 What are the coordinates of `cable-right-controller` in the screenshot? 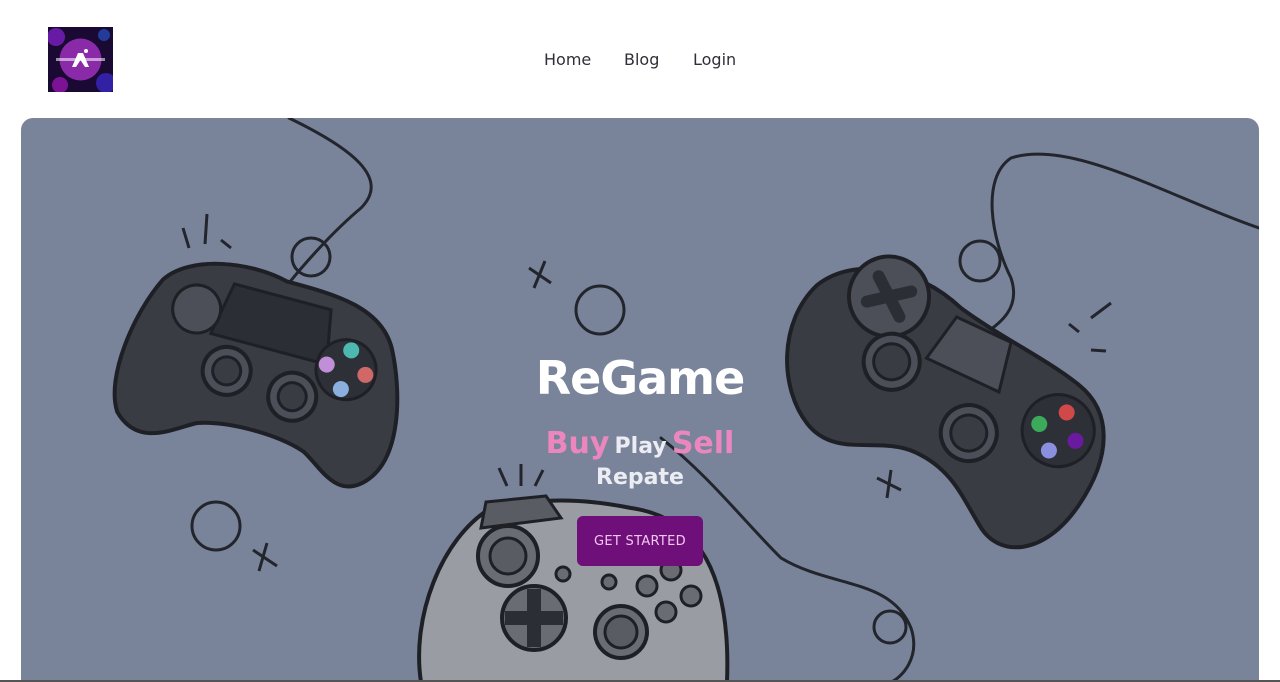 It's located at (1119, 245).